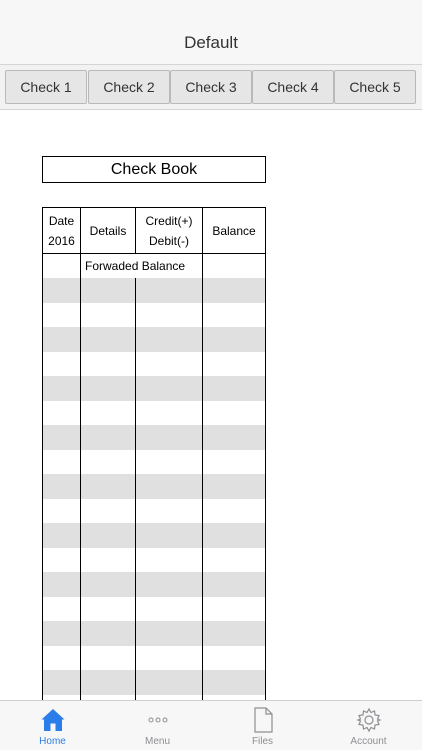  Describe the element at coordinates (369, 720) in the screenshot. I see `gear-icon` at that location.